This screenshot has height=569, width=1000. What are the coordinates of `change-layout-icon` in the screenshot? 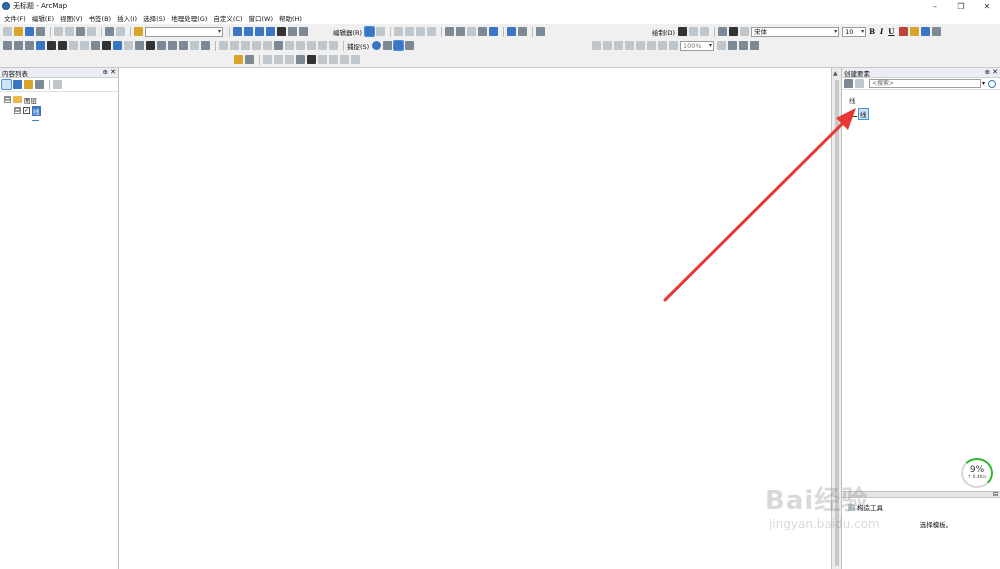 It's located at (743, 45).